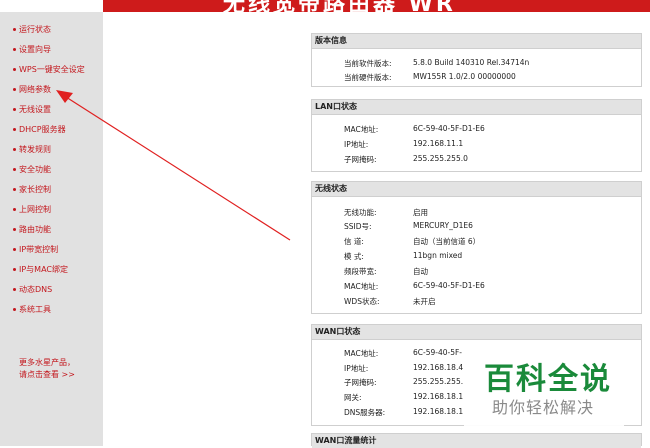 The width and height of the screenshot is (650, 448). Describe the element at coordinates (548, 379) in the screenshot. I see `watermark-title: 百科全说` at that location.